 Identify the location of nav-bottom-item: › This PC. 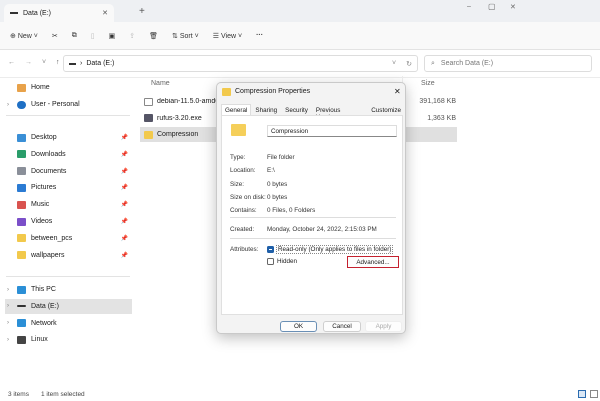
(68, 289).